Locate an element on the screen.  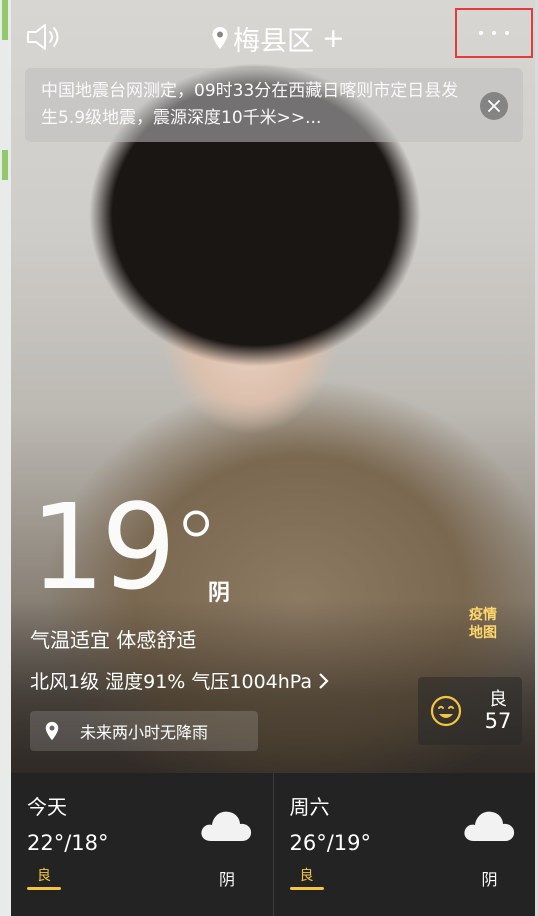
forecast-day-name: 今天 is located at coordinates (47, 807).